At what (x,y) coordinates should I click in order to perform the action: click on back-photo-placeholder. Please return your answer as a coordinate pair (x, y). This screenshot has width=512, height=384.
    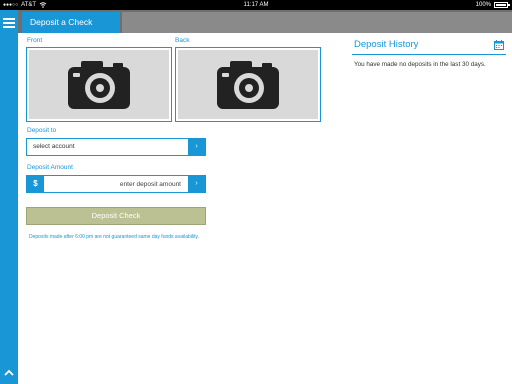
    Looking at the image, I should click on (248, 84).